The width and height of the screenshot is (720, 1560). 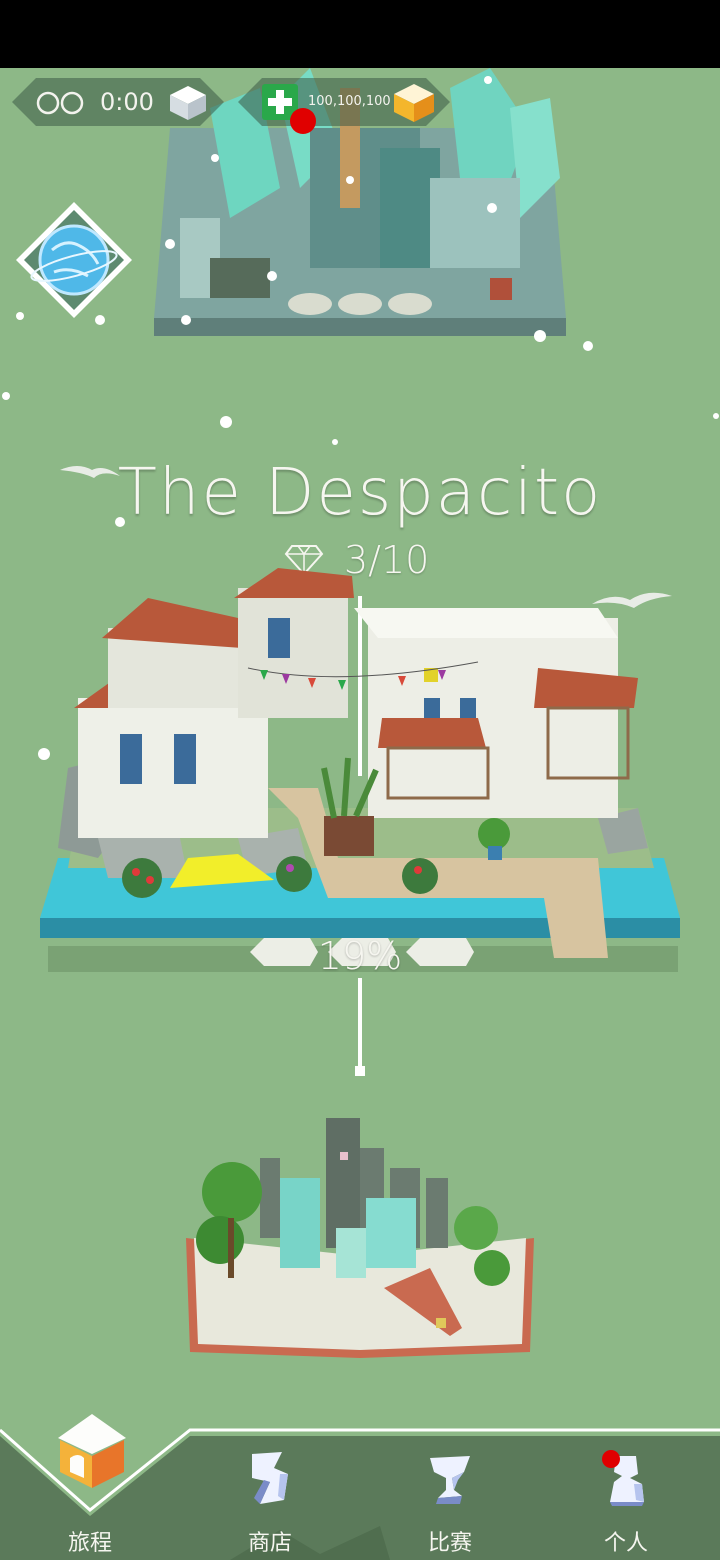 What do you see at coordinates (90, 1541) in the screenshot?
I see `nav-journey-label: 旅程` at bounding box center [90, 1541].